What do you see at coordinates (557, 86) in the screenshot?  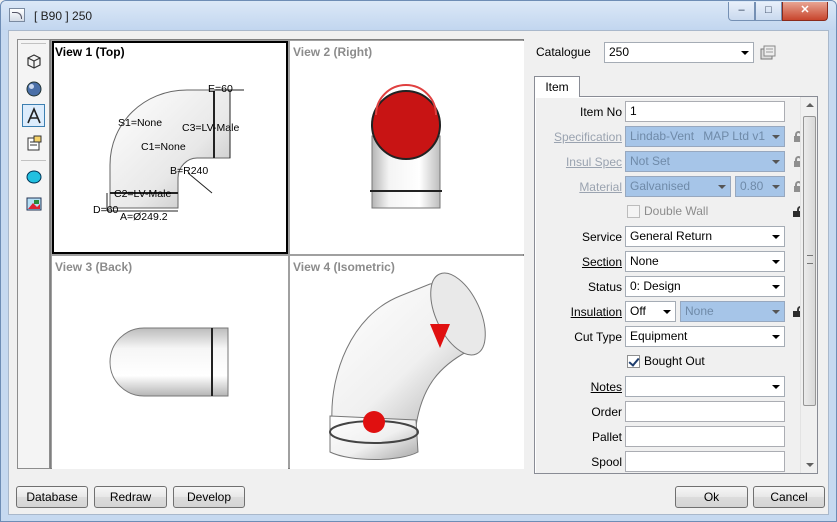 I see `tab-item: Item` at bounding box center [557, 86].